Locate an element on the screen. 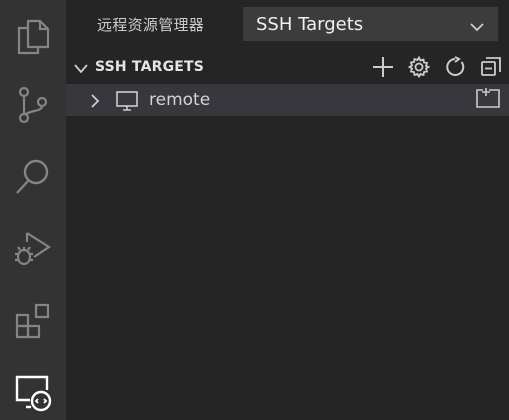 The height and width of the screenshot is (420, 509). collapse-all-icon is located at coordinates (491, 69).